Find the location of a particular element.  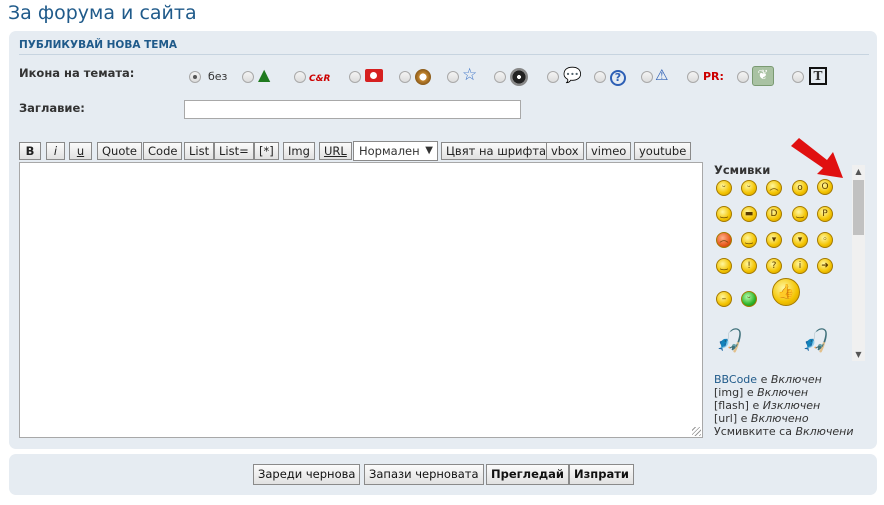

bbcode-link: BBCode is located at coordinates (735, 379).